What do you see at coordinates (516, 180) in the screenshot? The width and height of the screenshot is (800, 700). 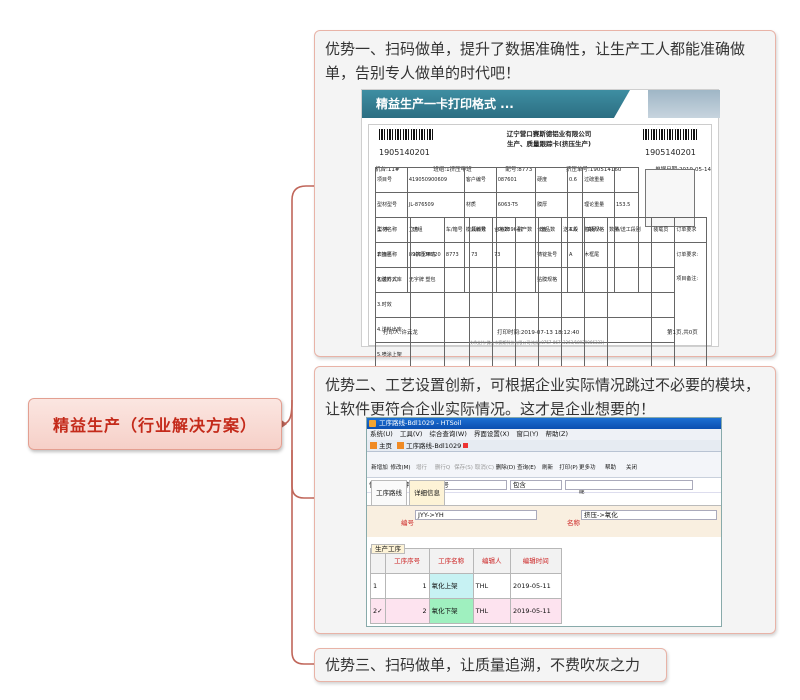 I see `info-cell: 087601` at bounding box center [516, 180].